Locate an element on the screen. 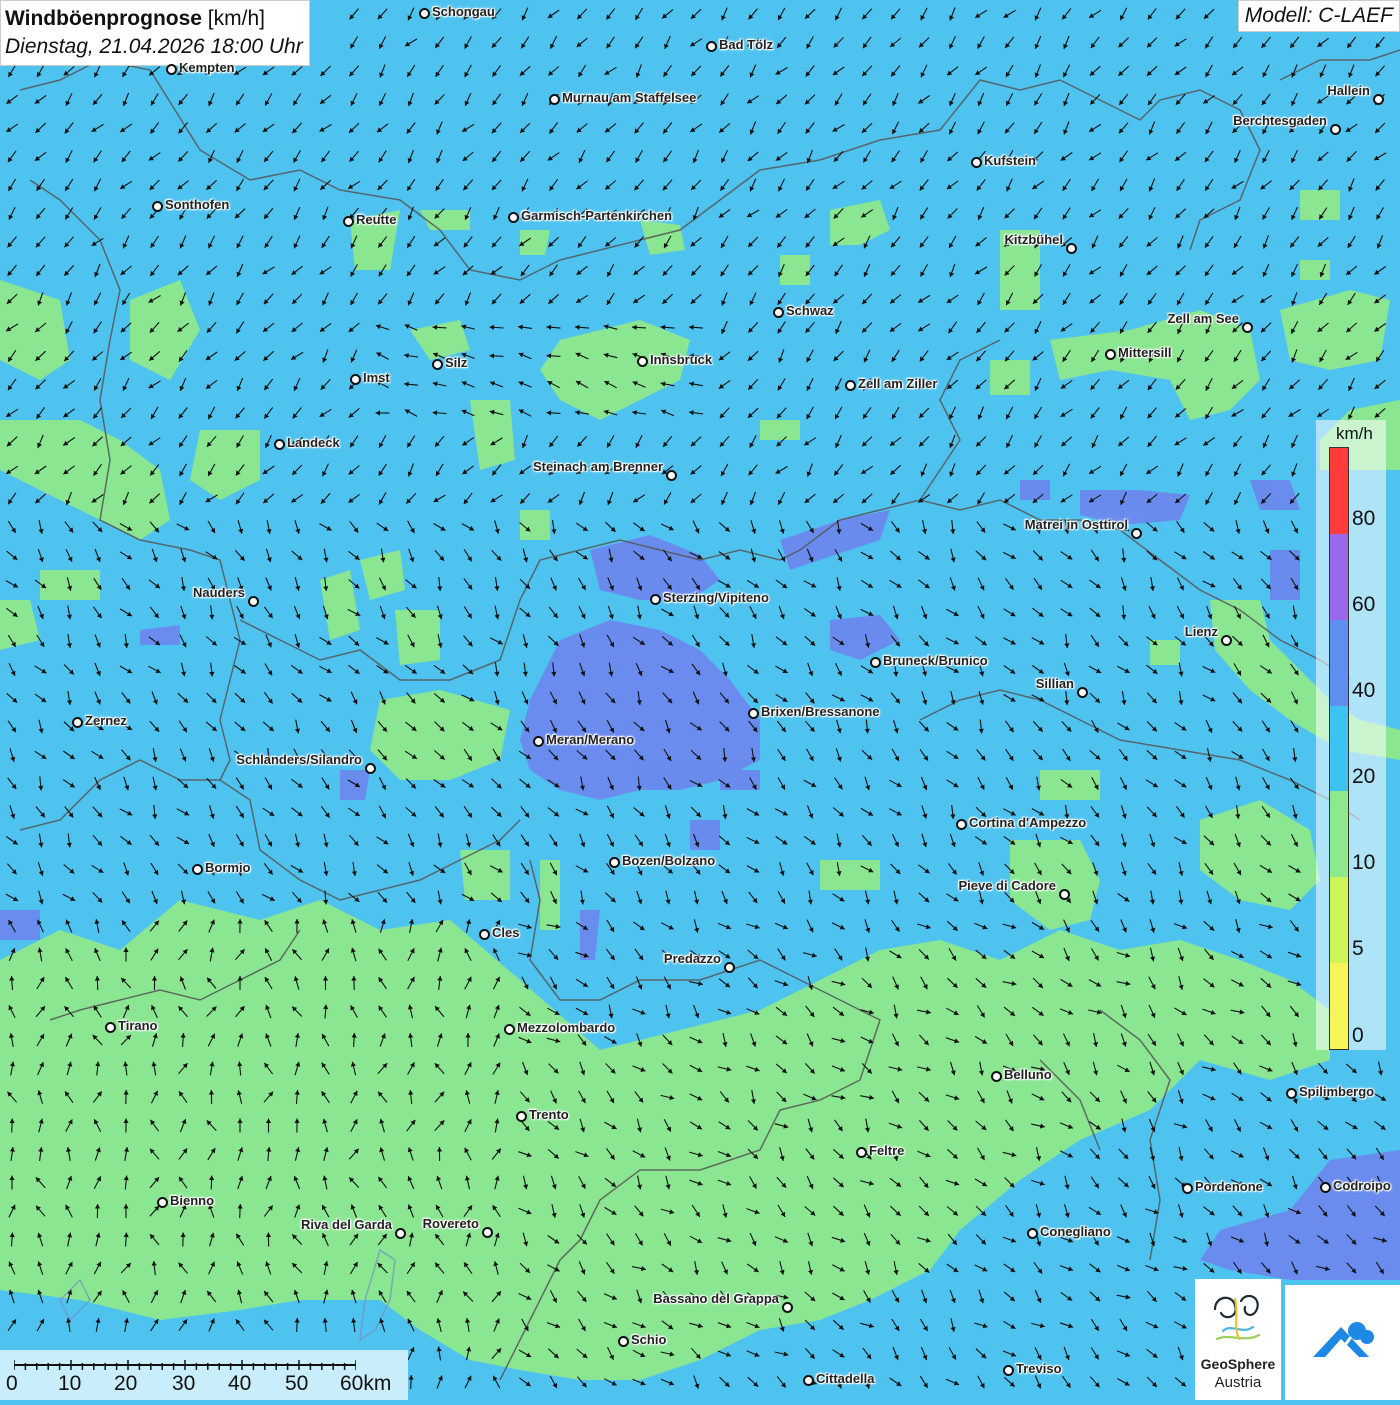 The image size is (1400, 1405). city-label: Trento is located at coordinates (549, 1114).